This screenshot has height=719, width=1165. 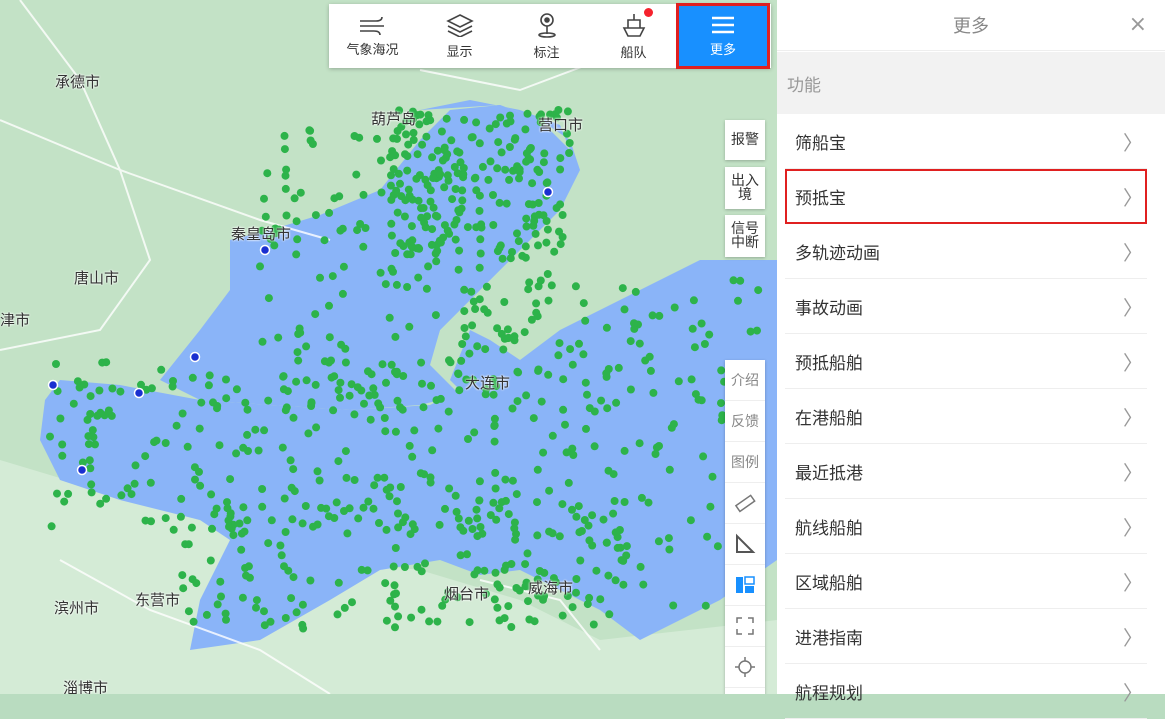 What do you see at coordinates (966, 416) in the screenshot?
I see `menu-item: 在港船舶 〉` at bounding box center [966, 416].